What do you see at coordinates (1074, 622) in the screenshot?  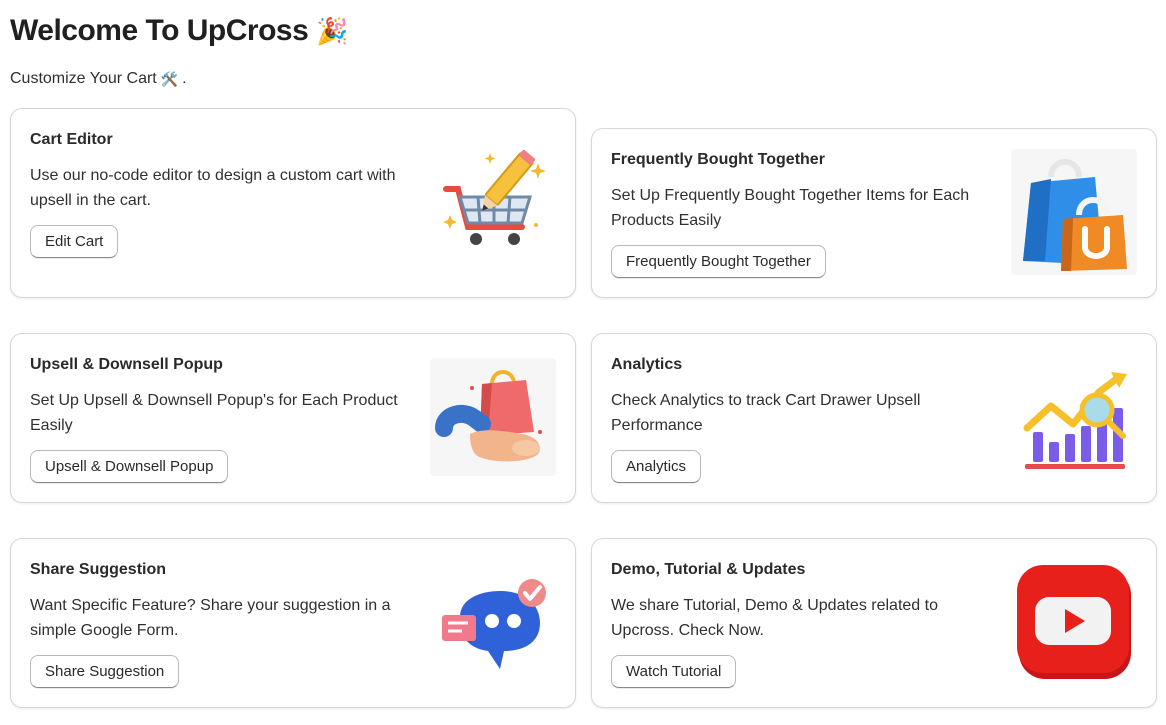 I see `youtube-play-icon` at bounding box center [1074, 622].